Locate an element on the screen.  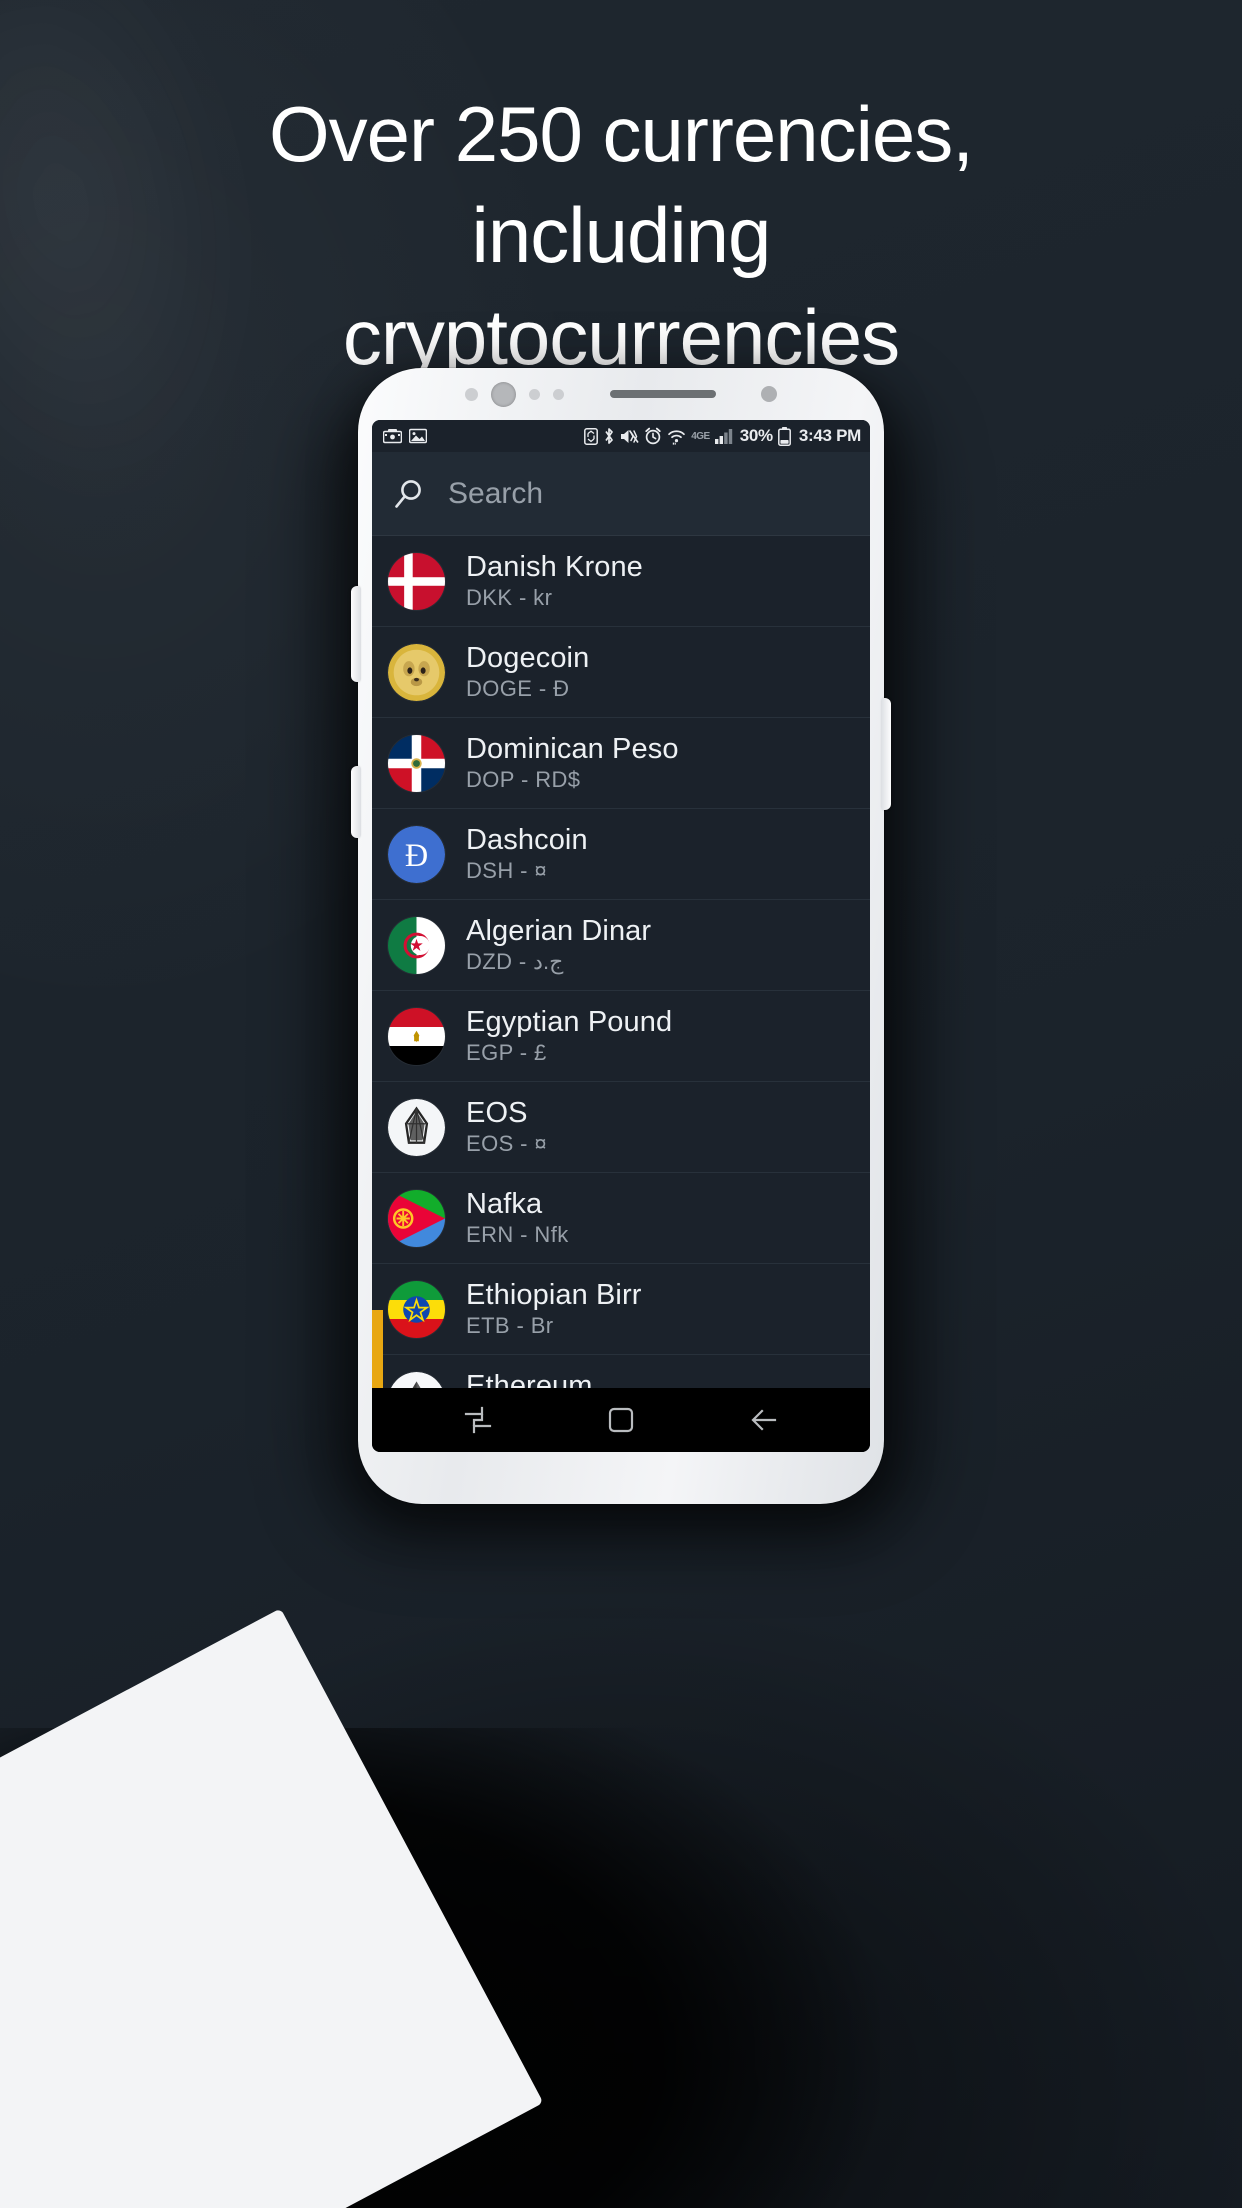
list-item: Dominican Peso DOP - RD$ is located at coordinates (621, 763).